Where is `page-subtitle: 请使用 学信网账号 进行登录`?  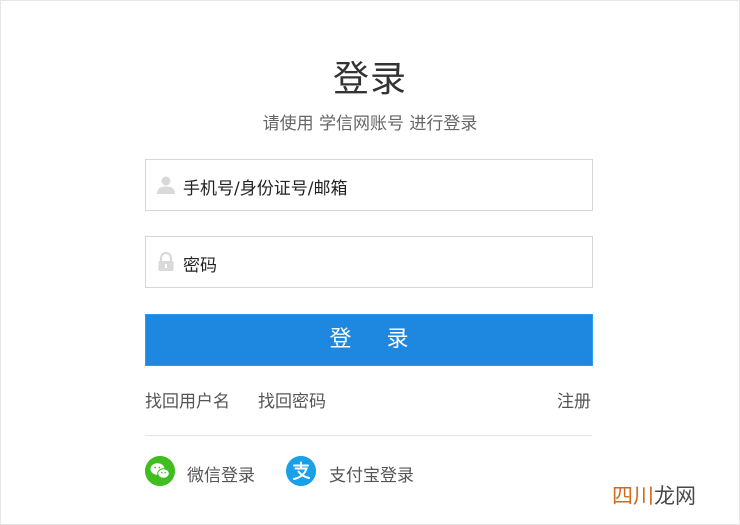
page-subtitle: 请使用 学信网账号 进行登录 is located at coordinates (370, 124).